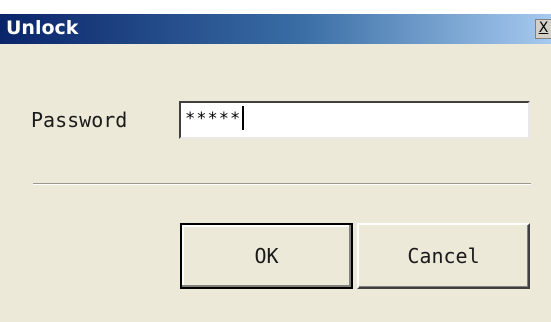 This screenshot has width=551, height=322. I want to click on title-bar: Unlock X, so click(275, 29).